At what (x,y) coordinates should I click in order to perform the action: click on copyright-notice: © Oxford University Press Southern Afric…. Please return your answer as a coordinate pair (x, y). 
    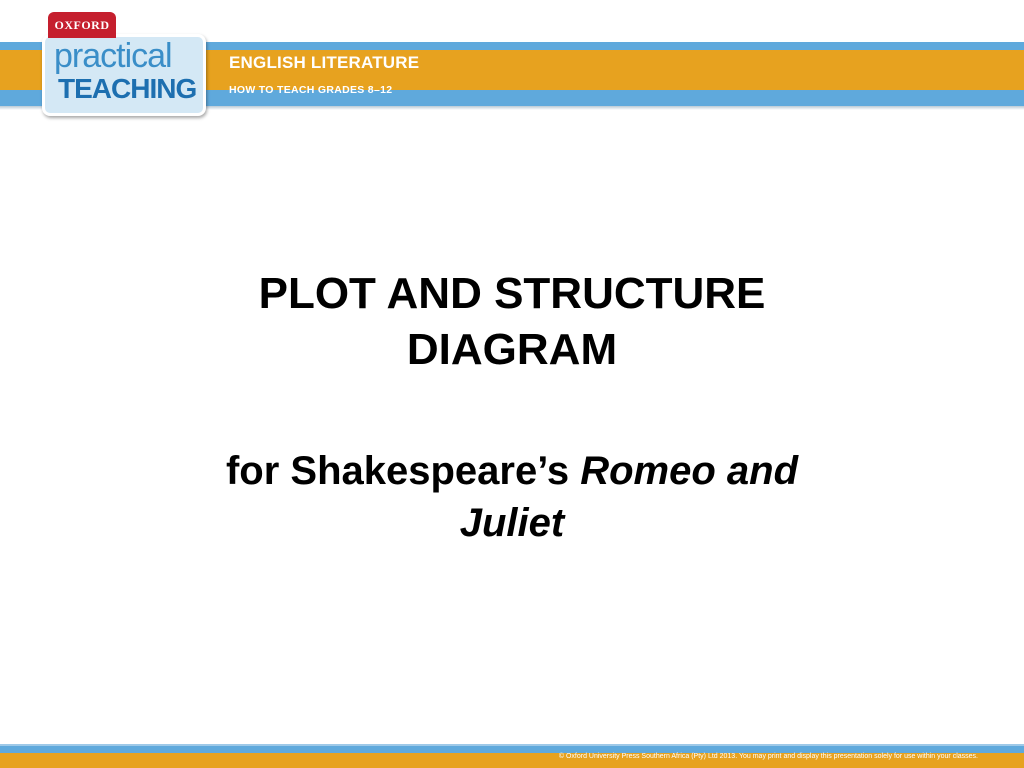
    Looking at the image, I should click on (768, 756).